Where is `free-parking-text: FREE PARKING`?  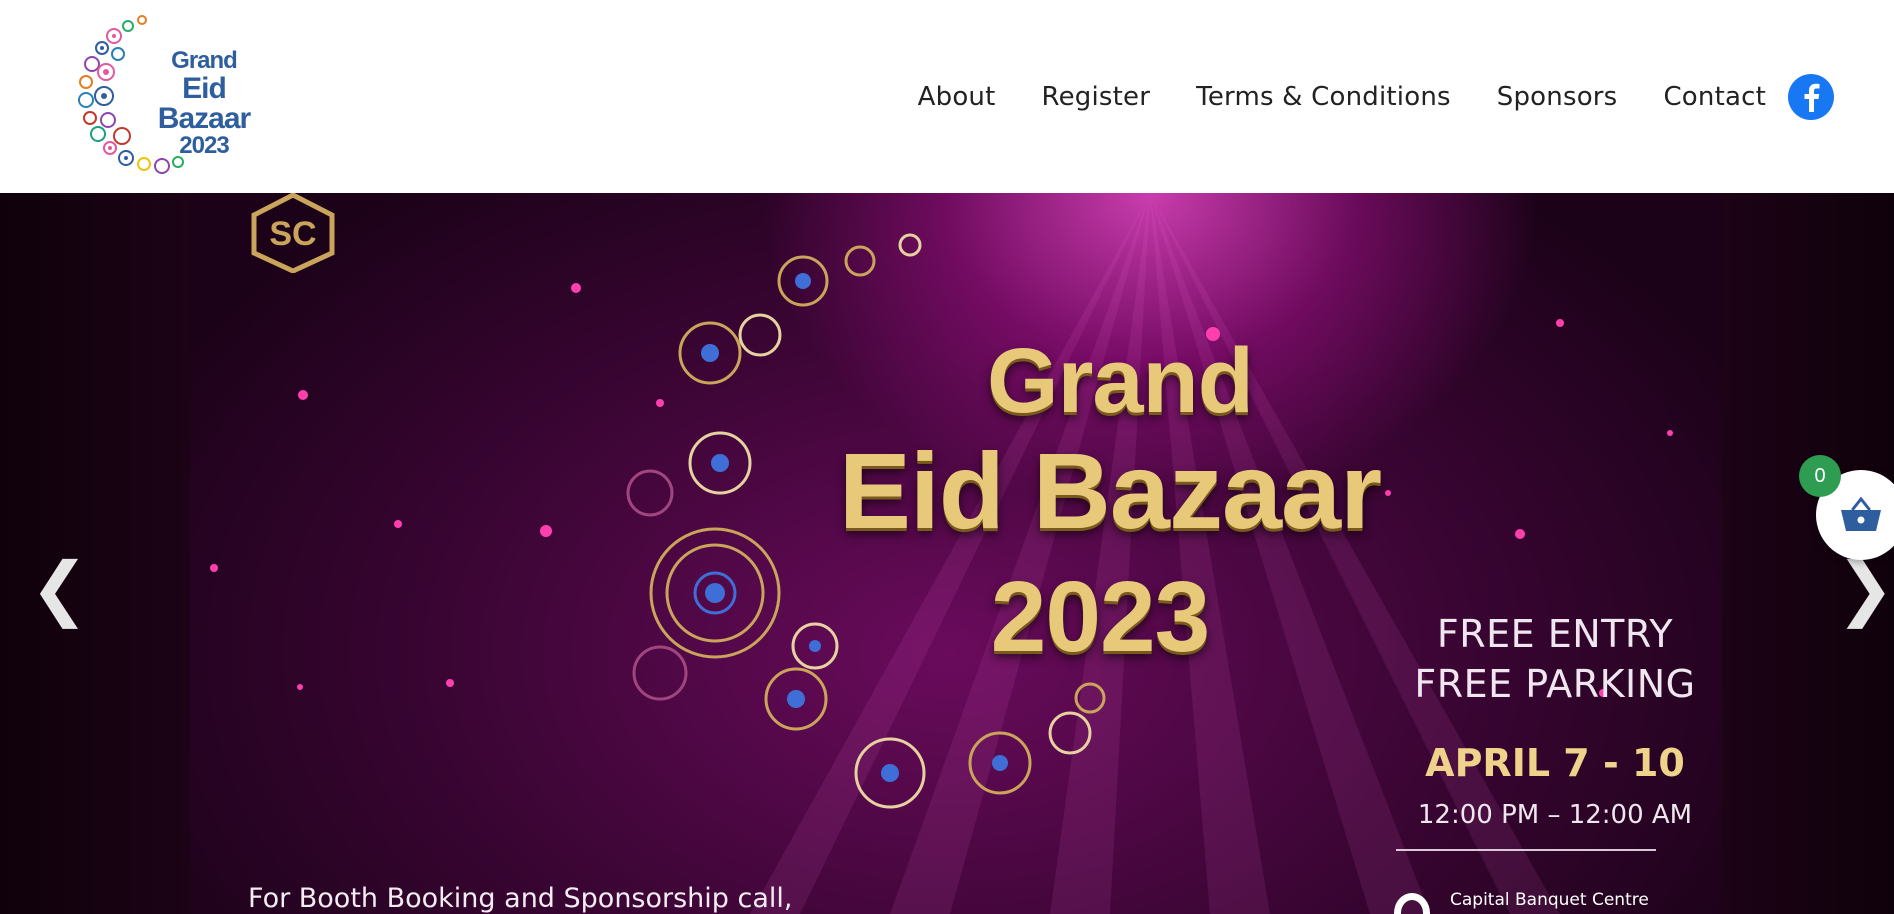
free-parking-text: FREE PARKING is located at coordinates (1555, 684).